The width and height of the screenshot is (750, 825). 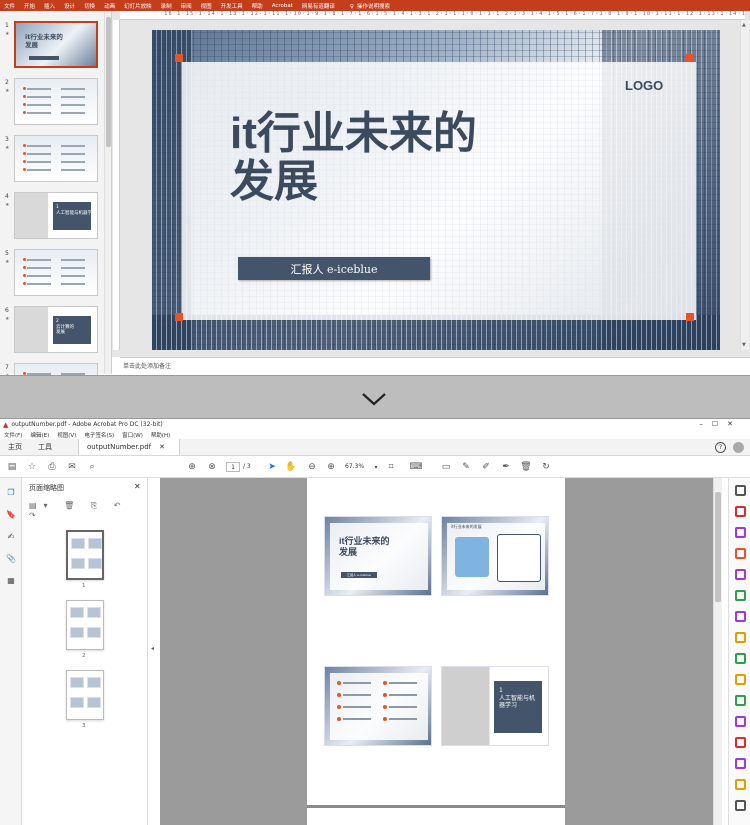 I want to click on ribbon-tab: 帮助, so click(x=257, y=6).